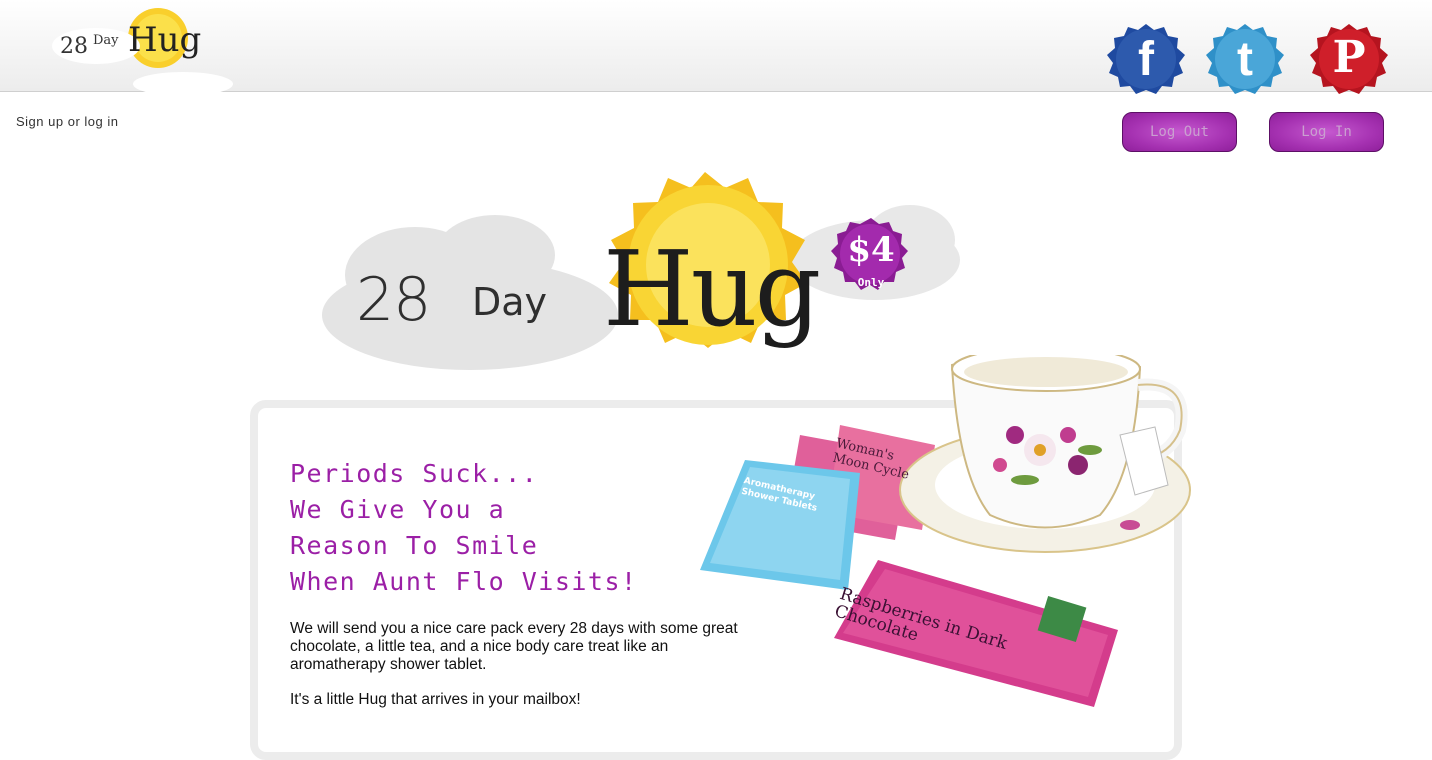  Describe the element at coordinates (165, 40) in the screenshot. I see `logo-hug: Hug` at that location.